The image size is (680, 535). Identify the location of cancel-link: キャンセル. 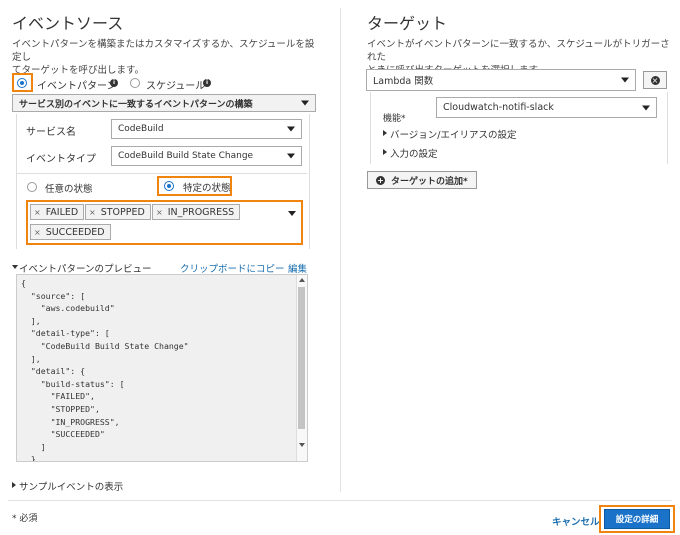
(576, 521).